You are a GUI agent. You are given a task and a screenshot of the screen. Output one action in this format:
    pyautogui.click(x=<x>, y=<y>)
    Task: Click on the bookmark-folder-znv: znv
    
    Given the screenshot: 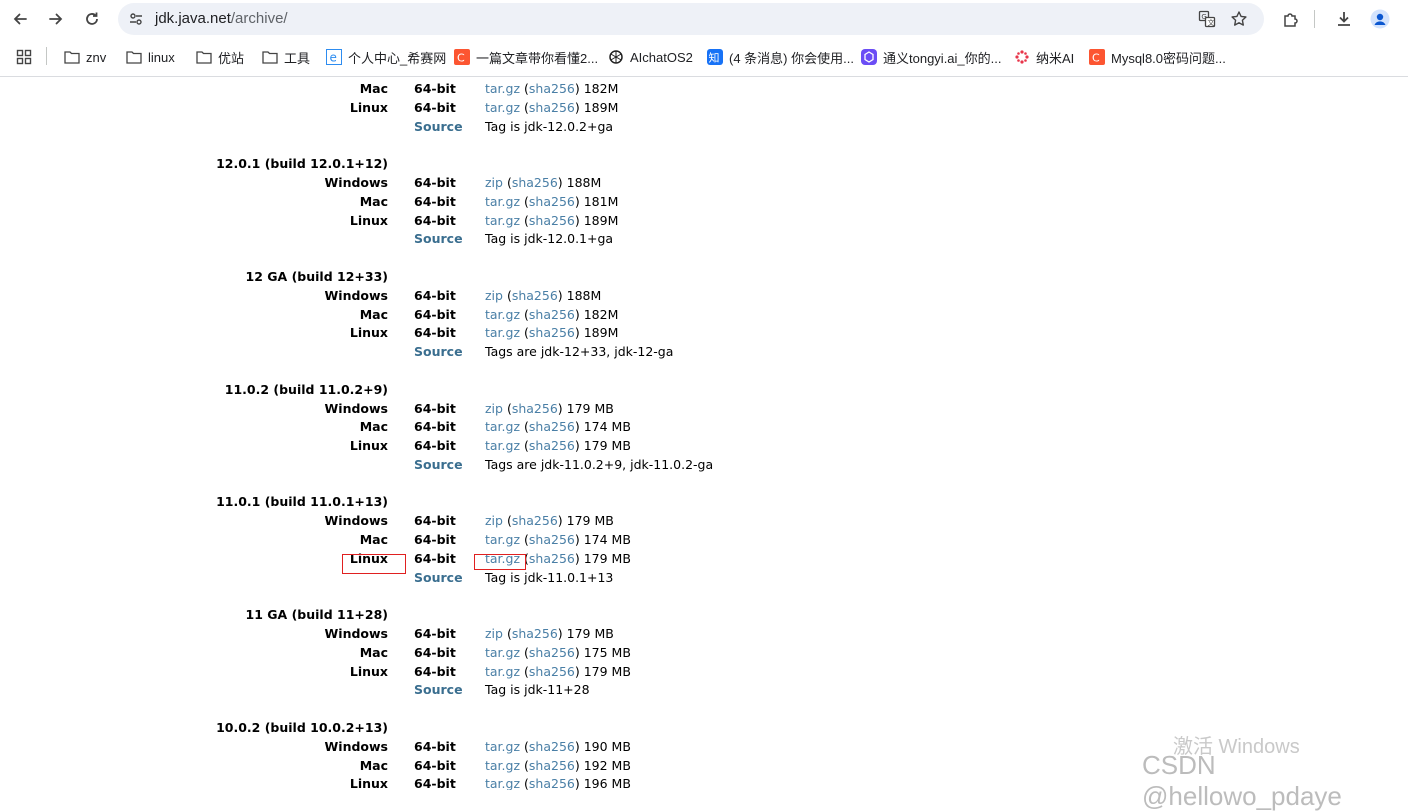 What is the action you would take?
    pyautogui.click(x=85, y=57)
    